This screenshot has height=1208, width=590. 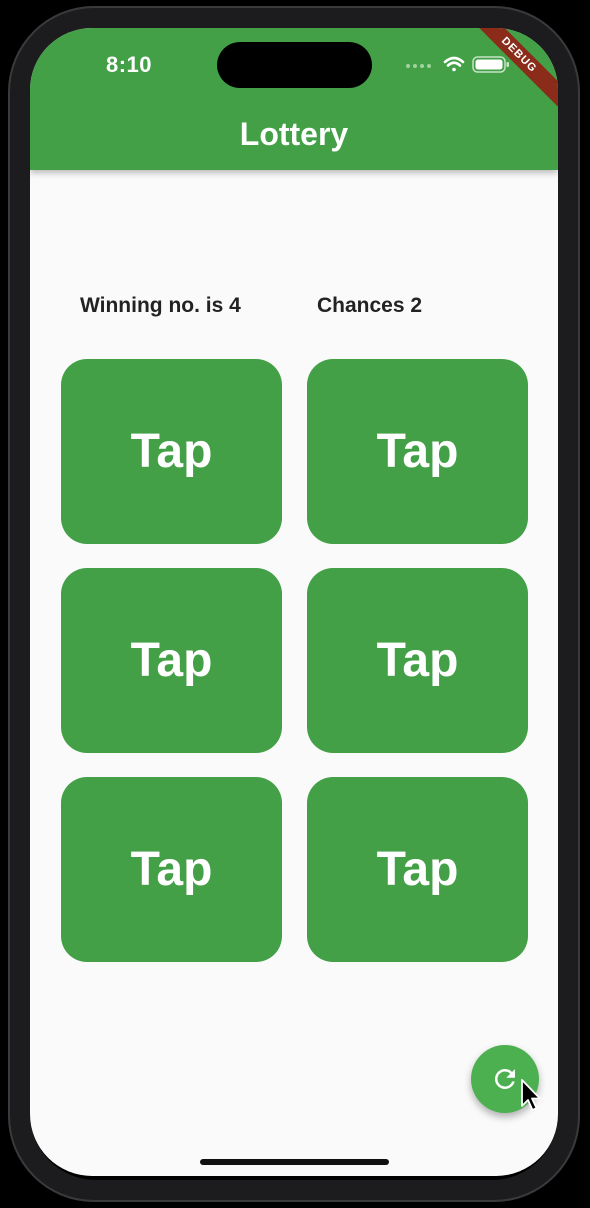 What do you see at coordinates (418, 66) in the screenshot?
I see `cellular-signal-icon` at bounding box center [418, 66].